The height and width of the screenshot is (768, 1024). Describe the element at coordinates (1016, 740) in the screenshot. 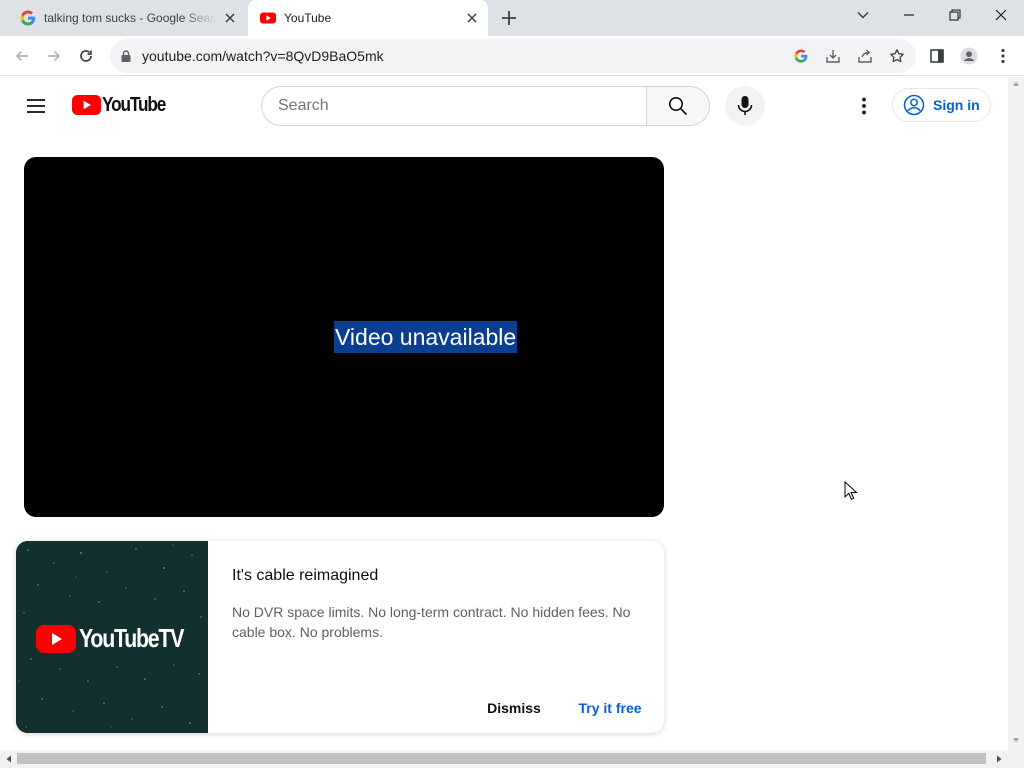

I see `scroll-down-arrow-icon` at that location.